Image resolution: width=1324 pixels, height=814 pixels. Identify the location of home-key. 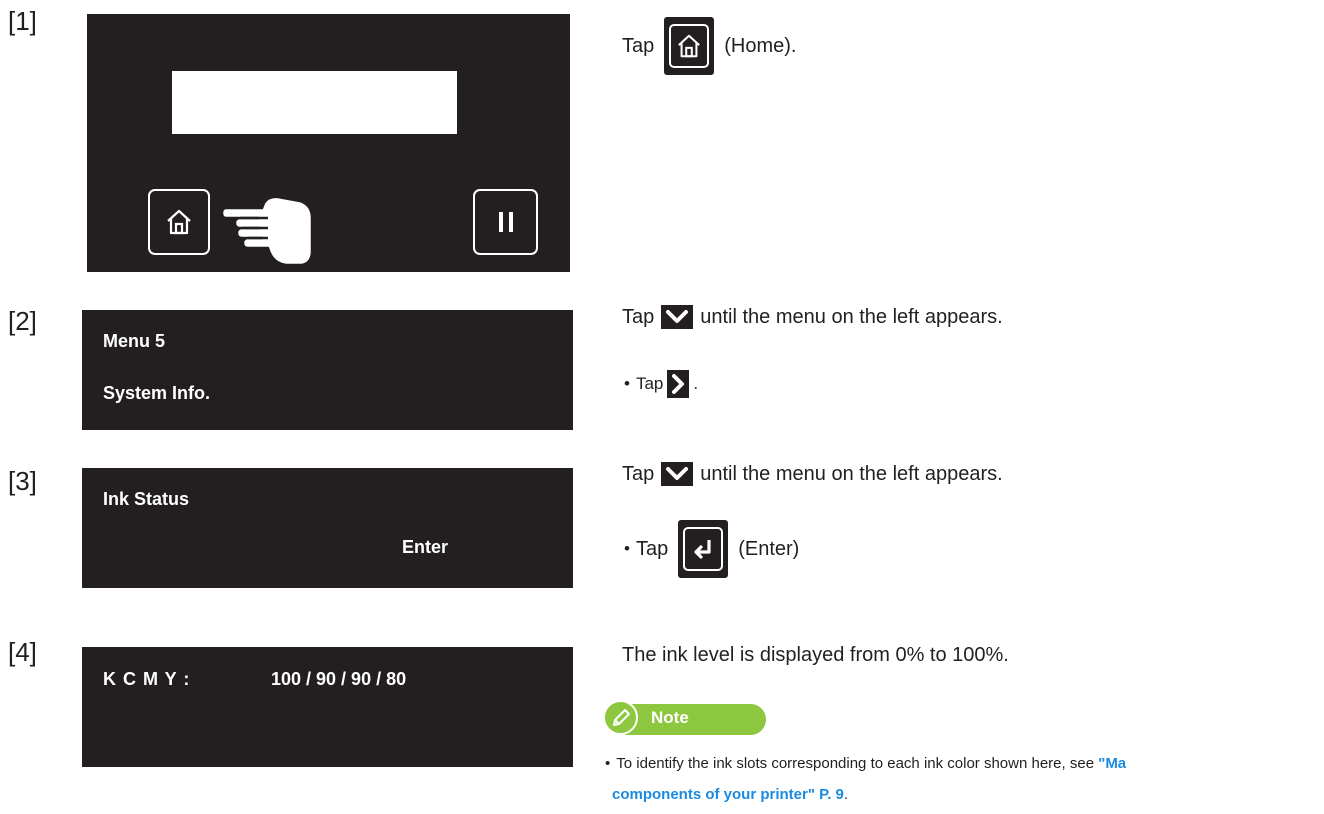
(689, 46).